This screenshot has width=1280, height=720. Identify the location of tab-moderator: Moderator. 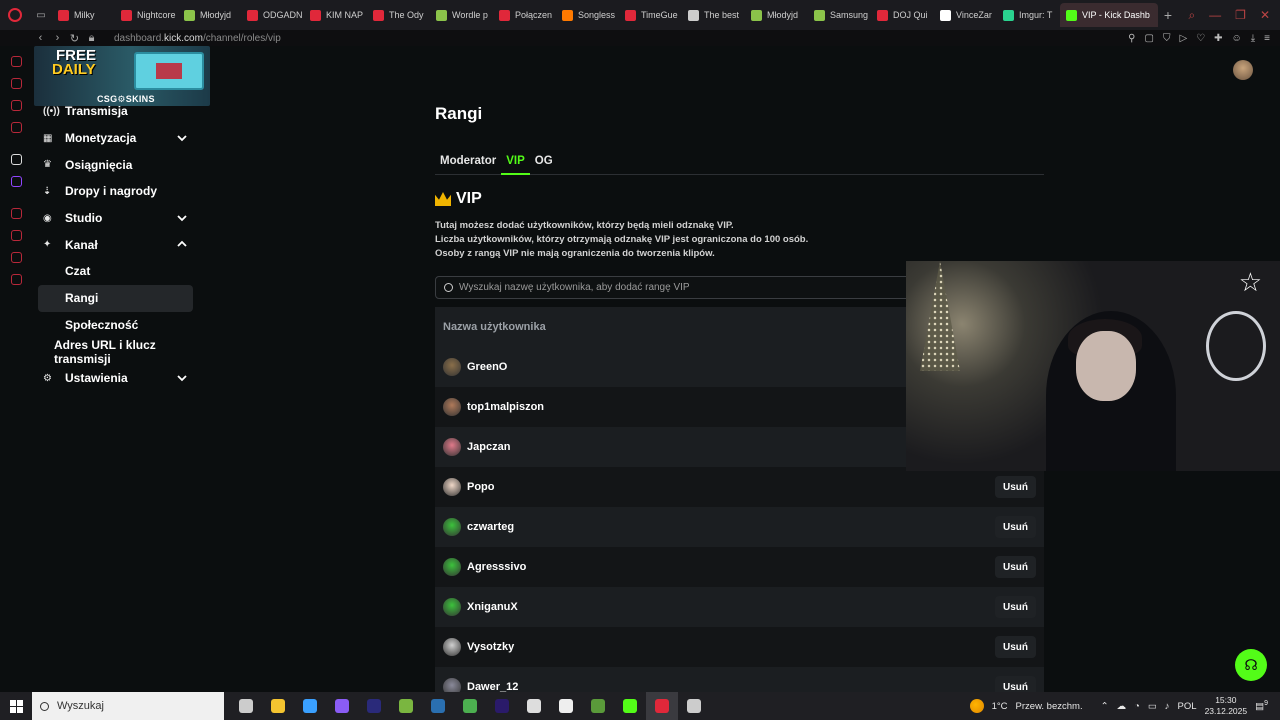
(468, 161).